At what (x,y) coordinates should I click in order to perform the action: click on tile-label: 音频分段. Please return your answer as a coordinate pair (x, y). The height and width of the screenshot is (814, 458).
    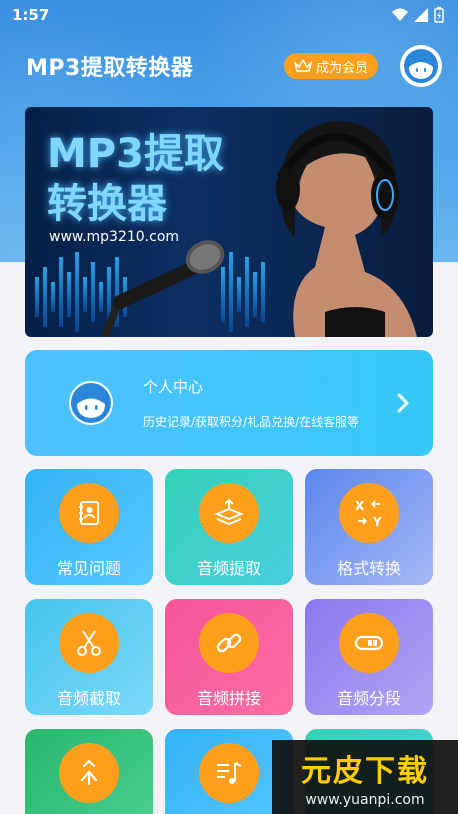
    Looking at the image, I should click on (368, 698).